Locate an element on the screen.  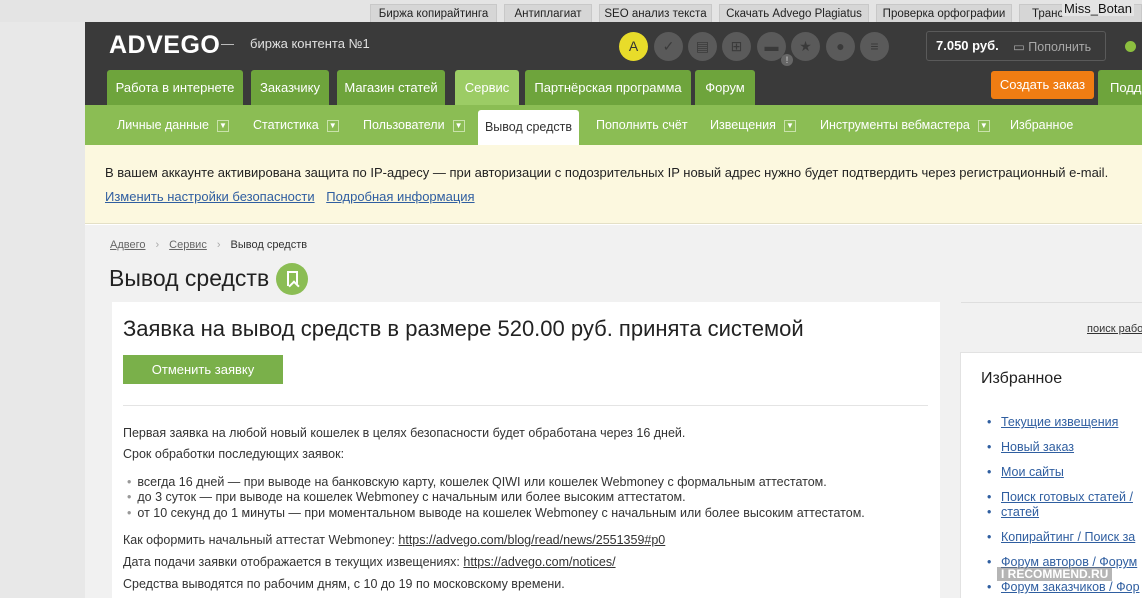
nav-service: Сервис is located at coordinates (487, 87).